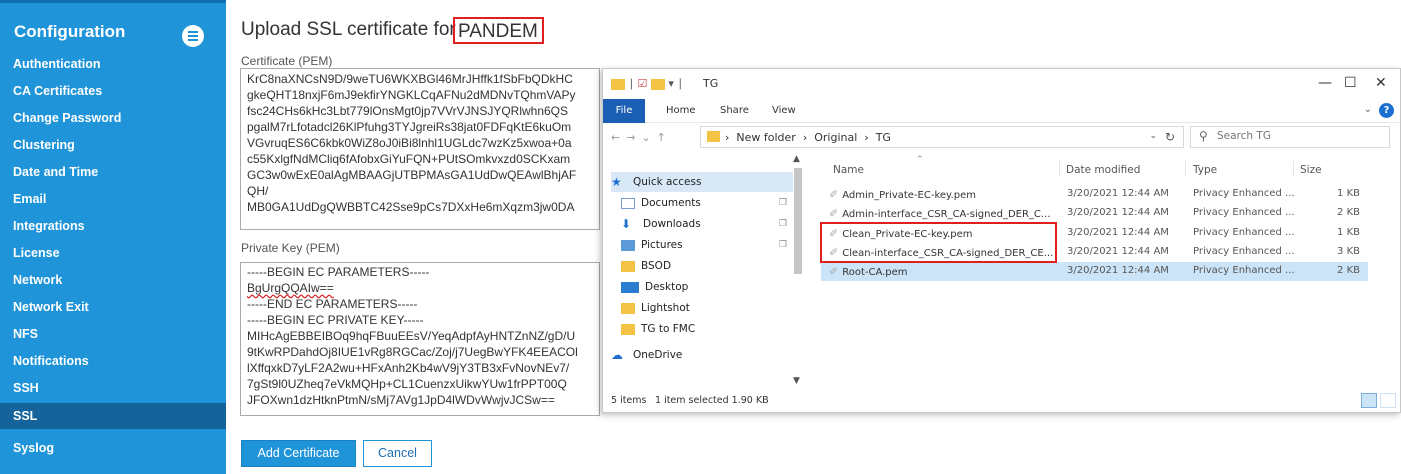  What do you see at coordinates (397, 453) in the screenshot?
I see `cancel-button: Cancel` at bounding box center [397, 453].